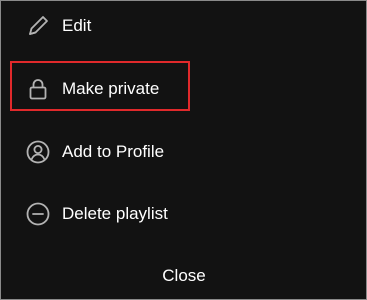 The image size is (367, 300). I want to click on minus-circle-icon, so click(38, 214).